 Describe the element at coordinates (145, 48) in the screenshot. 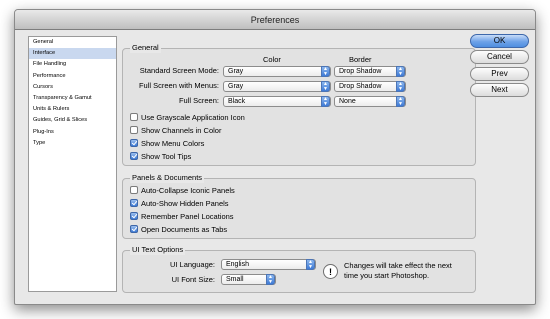

I see `general-group-title: General` at that location.